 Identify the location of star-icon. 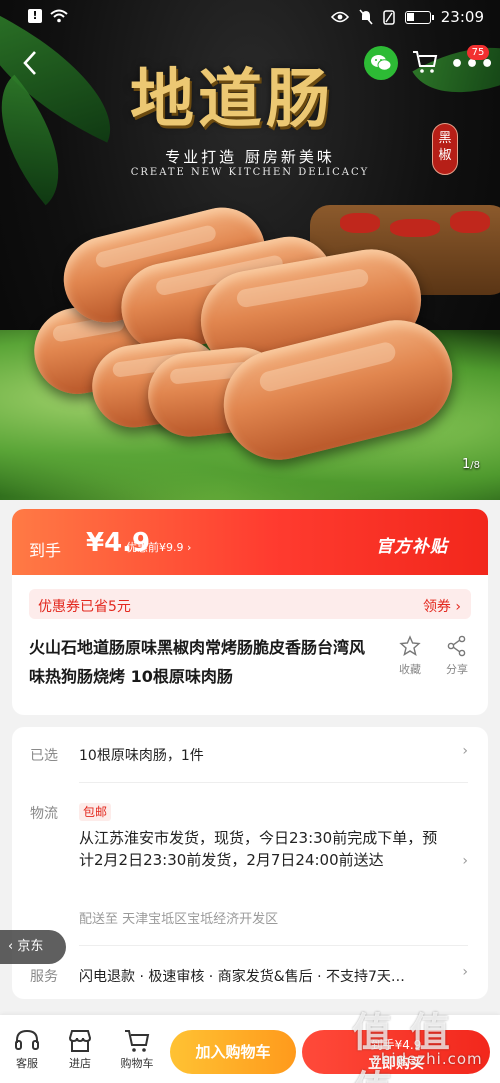
(410, 646).